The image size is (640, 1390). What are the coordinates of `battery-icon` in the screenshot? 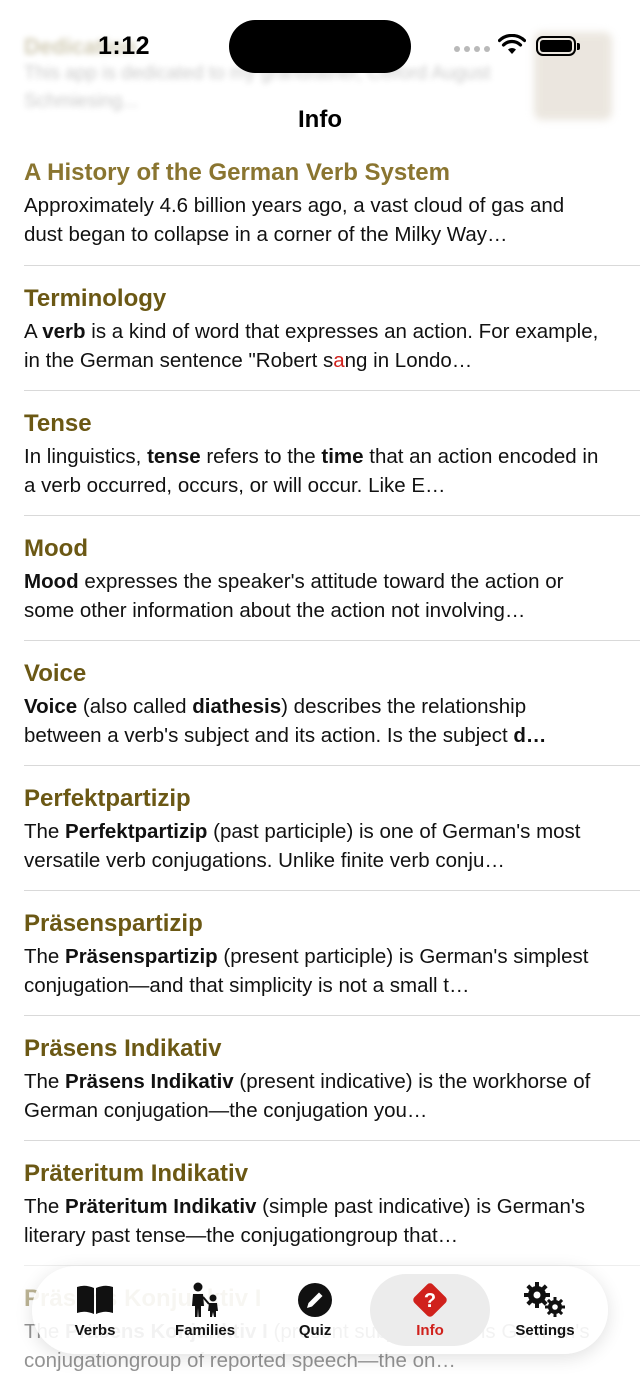 It's located at (558, 46).